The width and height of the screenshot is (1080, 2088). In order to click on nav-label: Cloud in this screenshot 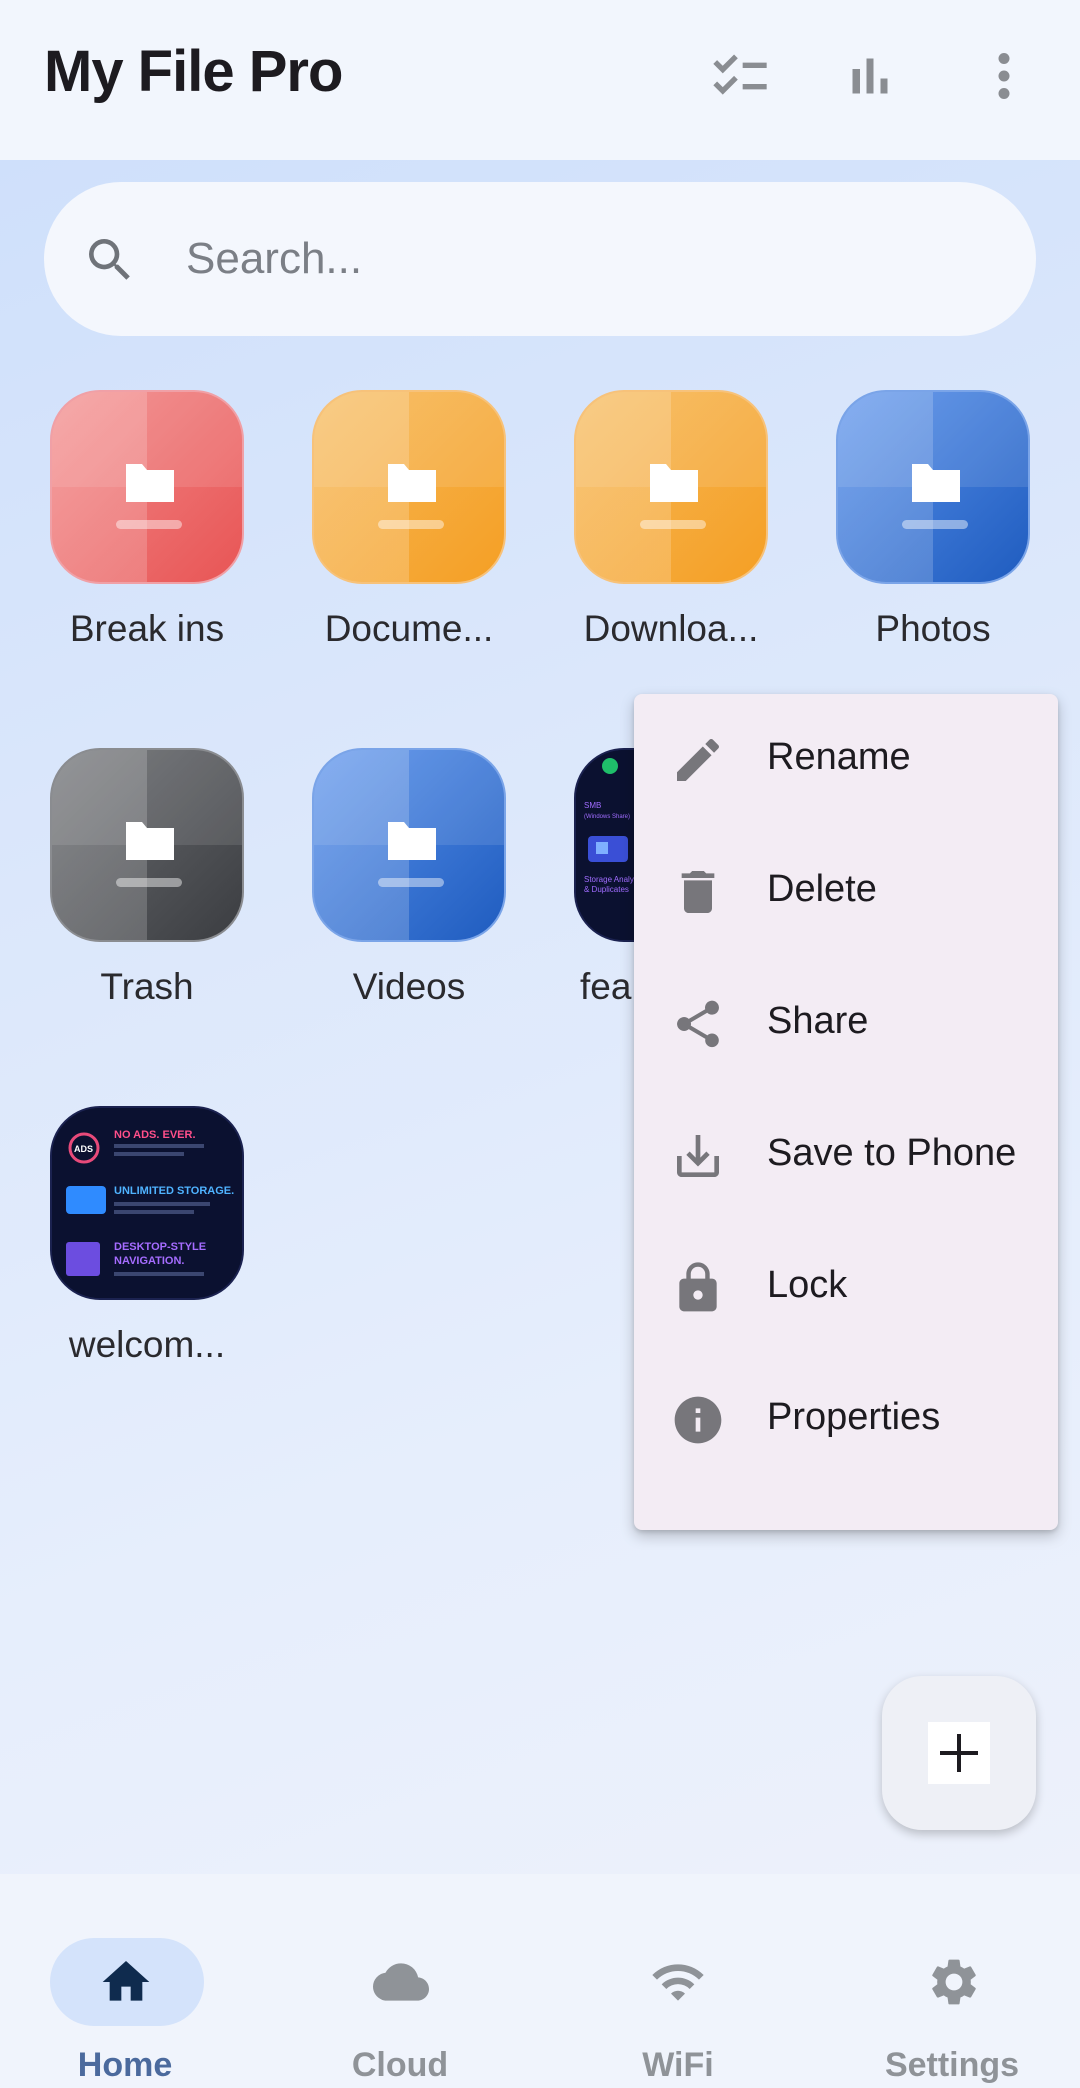, I will do `click(400, 2065)`.